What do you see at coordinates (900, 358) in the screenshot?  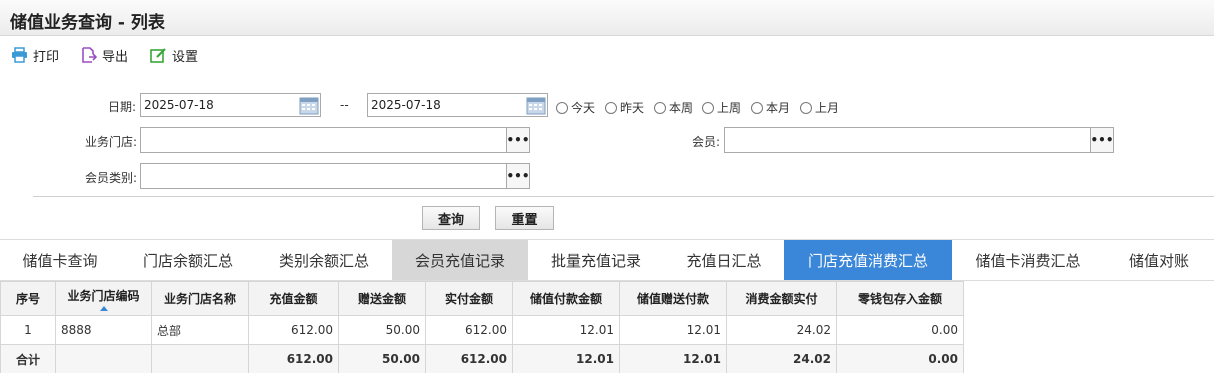 I see `total-cell: 0.00` at bounding box center [900, 358].